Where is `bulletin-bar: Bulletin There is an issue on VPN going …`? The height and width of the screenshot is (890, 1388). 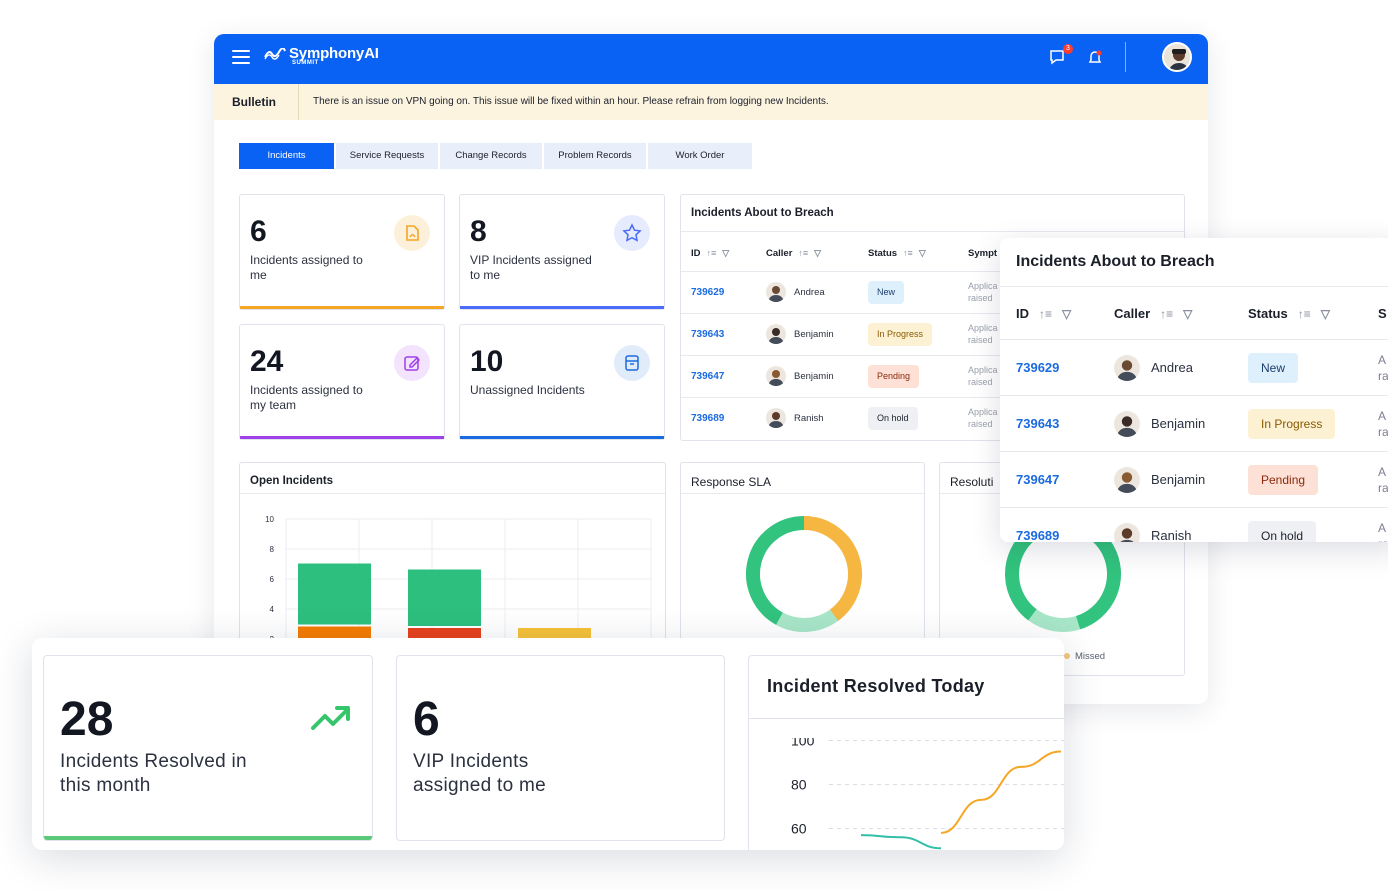 bulletin-bar: Bulletin There is an issue on VPN going … is located at coordinates (711, 102).